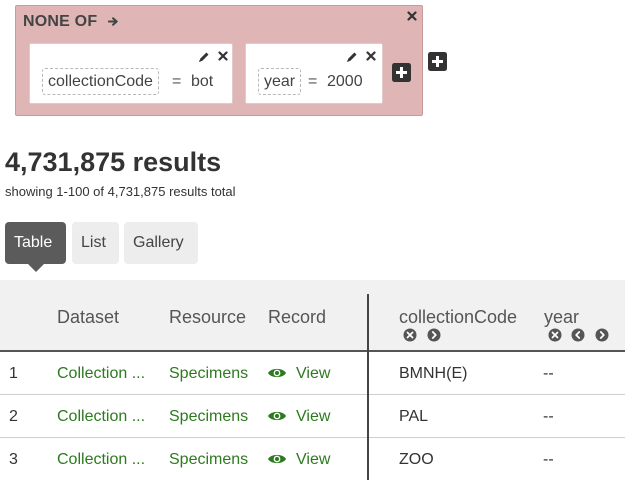  I want to click on results-count: 4,731,875 results, so click(113, 162).